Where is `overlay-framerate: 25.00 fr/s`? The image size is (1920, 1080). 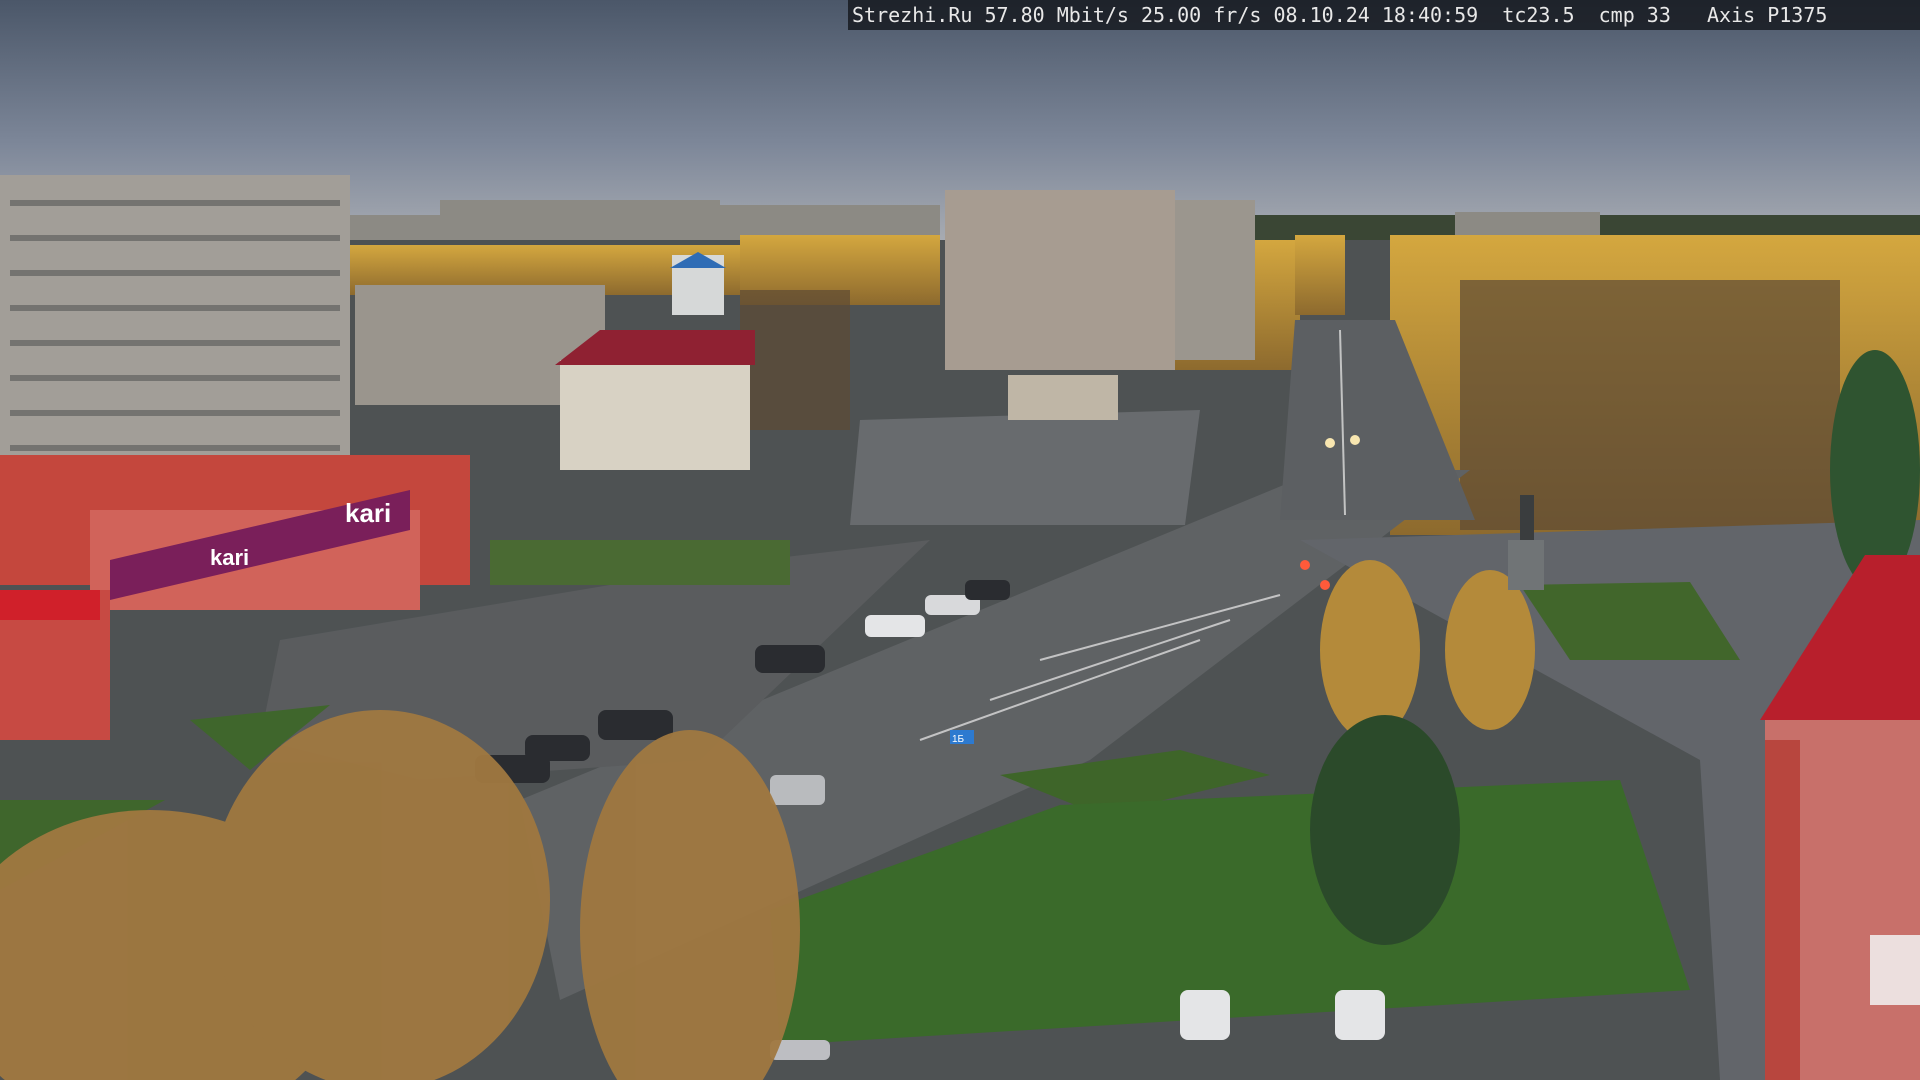
overlay-framerate: 25.00 fr/s is located at coordinates (1201, 15).